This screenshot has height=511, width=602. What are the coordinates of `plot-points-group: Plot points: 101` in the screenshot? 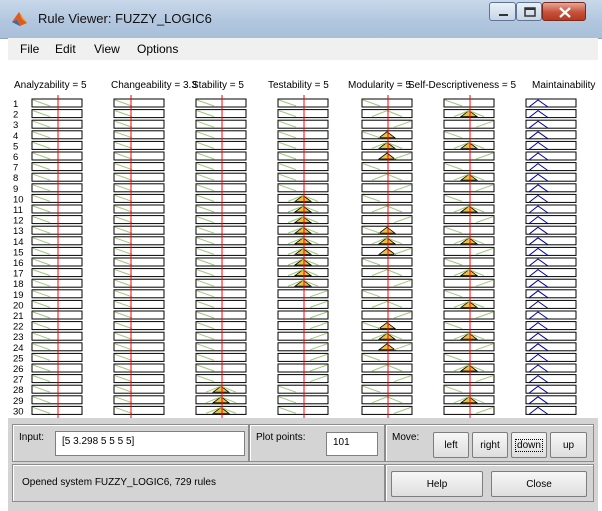 It's located at (317, 443).